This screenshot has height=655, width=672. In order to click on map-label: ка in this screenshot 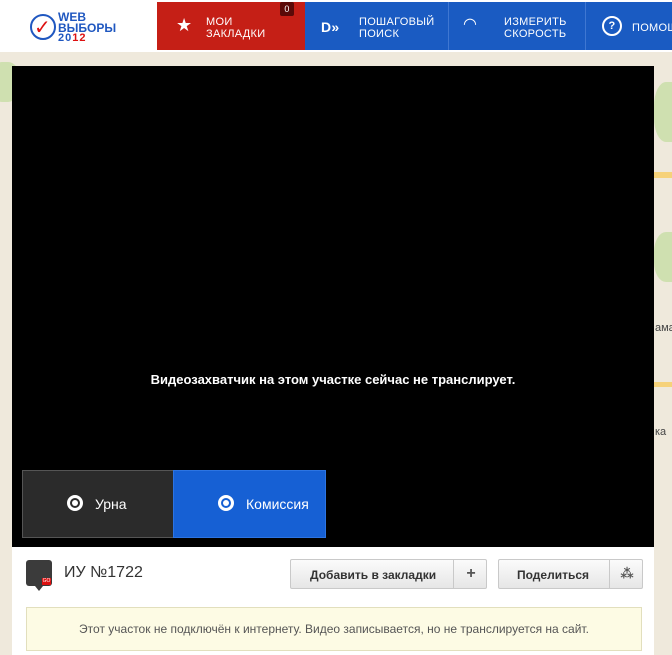, I will do `click(661, 432)`.